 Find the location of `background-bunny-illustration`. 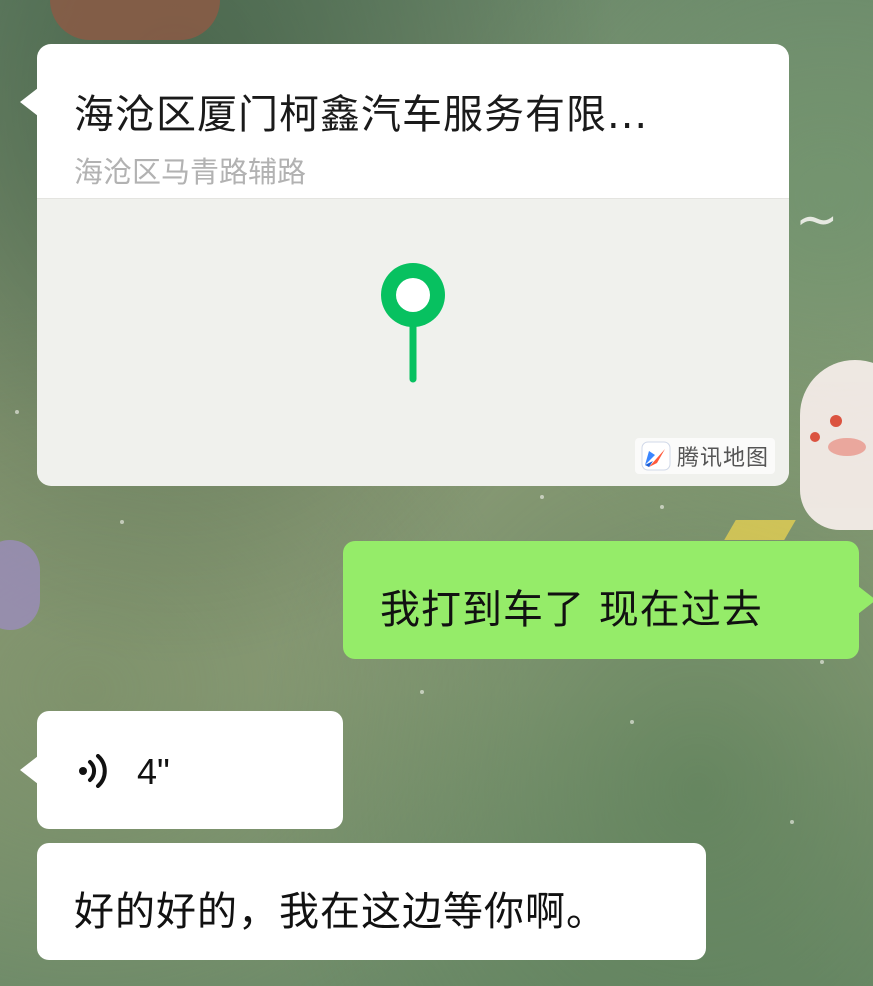

background-bunny-illustration is located at coordinates (836, 445).